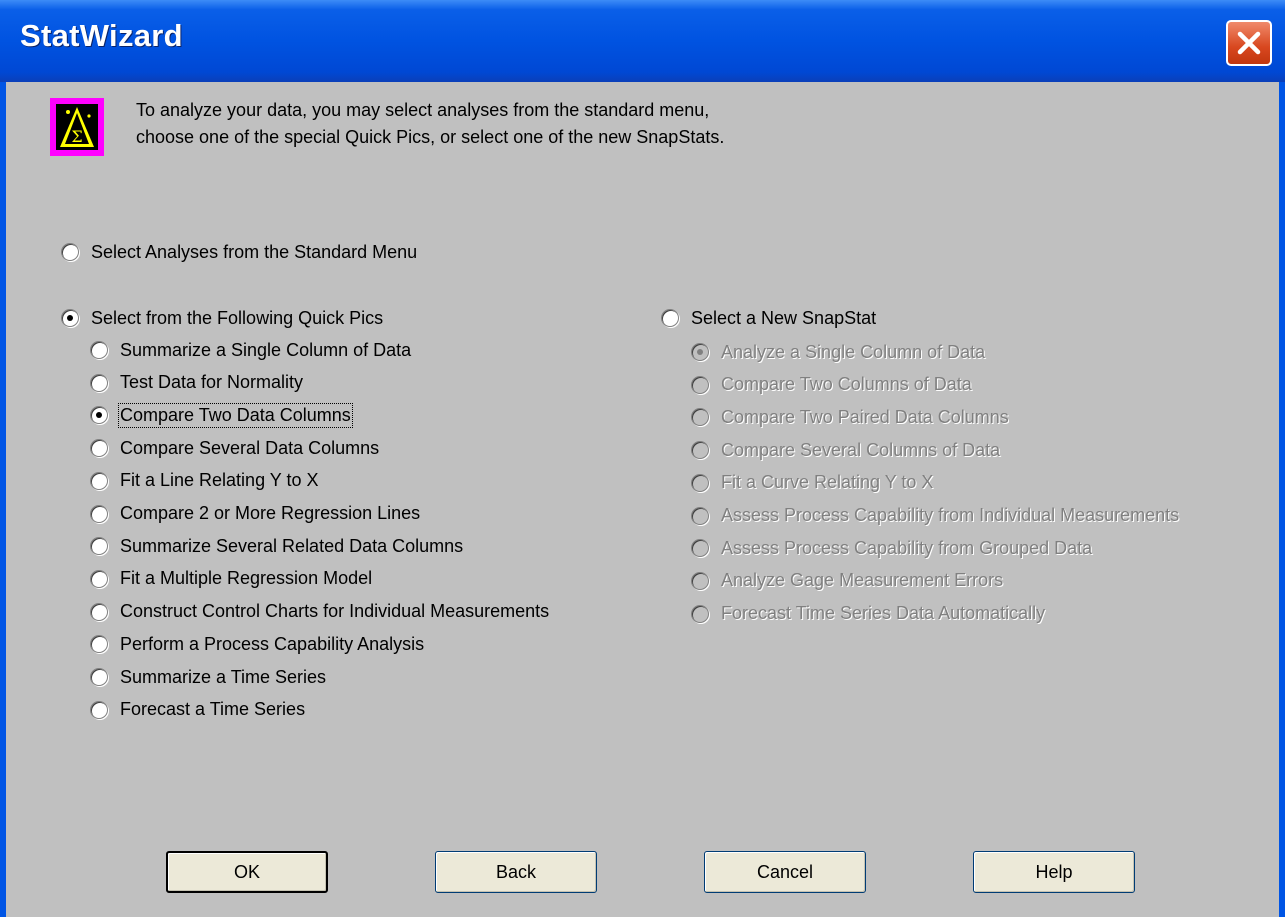 This screenshot has height=917, width=1285. What do you see at coordinates (862, 580) in the screenshot?
I see `snapstat-label: Analyze Gage Measurement Errors` at bounding box center [862, 580].